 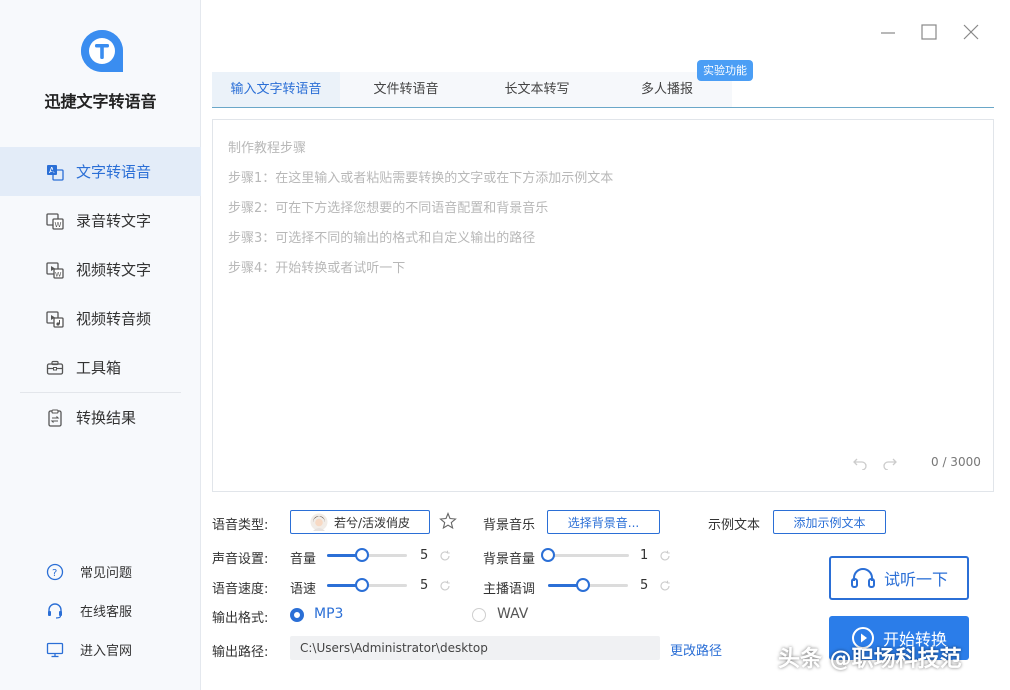 I want to click on bgm-volume-slider, so click(x=585, y=555).